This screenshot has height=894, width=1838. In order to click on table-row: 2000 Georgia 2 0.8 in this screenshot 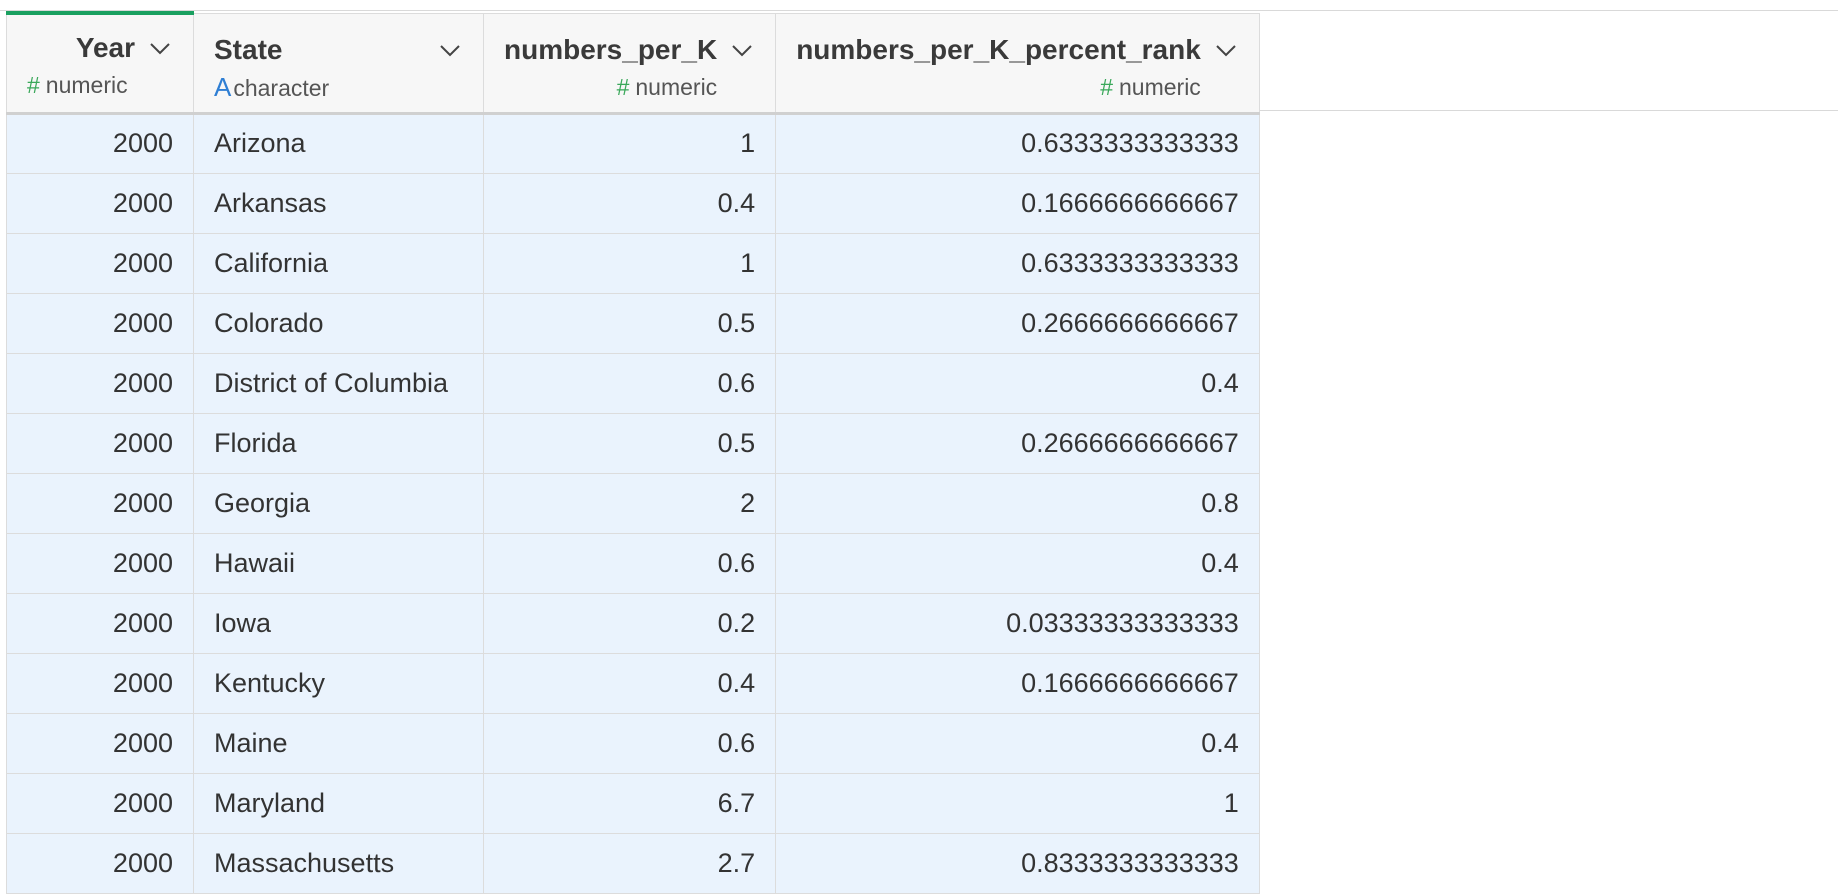, I will do `click(633, 503)`.